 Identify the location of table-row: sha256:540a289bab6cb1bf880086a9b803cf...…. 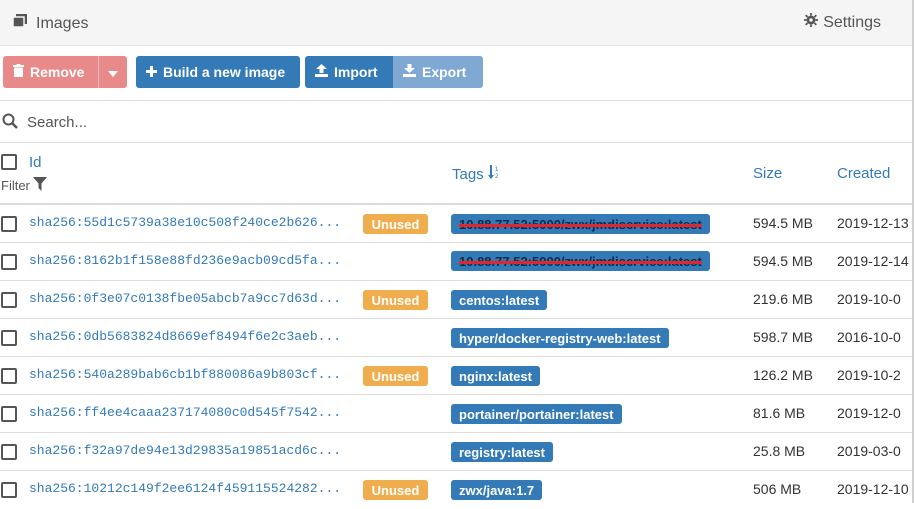
(457, 376).